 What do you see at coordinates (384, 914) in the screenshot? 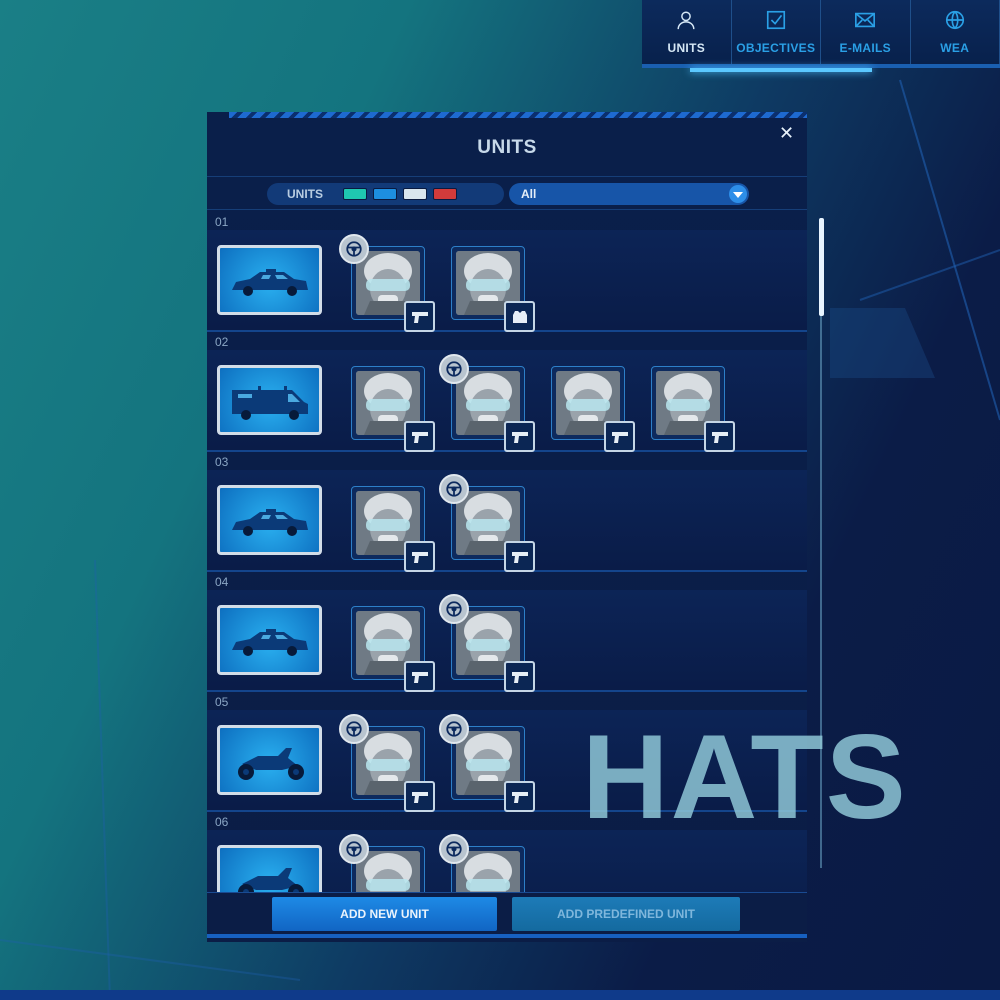
I see `add-new-unit-button: ADD NEW UNIT` at bounding box center [384, 914].